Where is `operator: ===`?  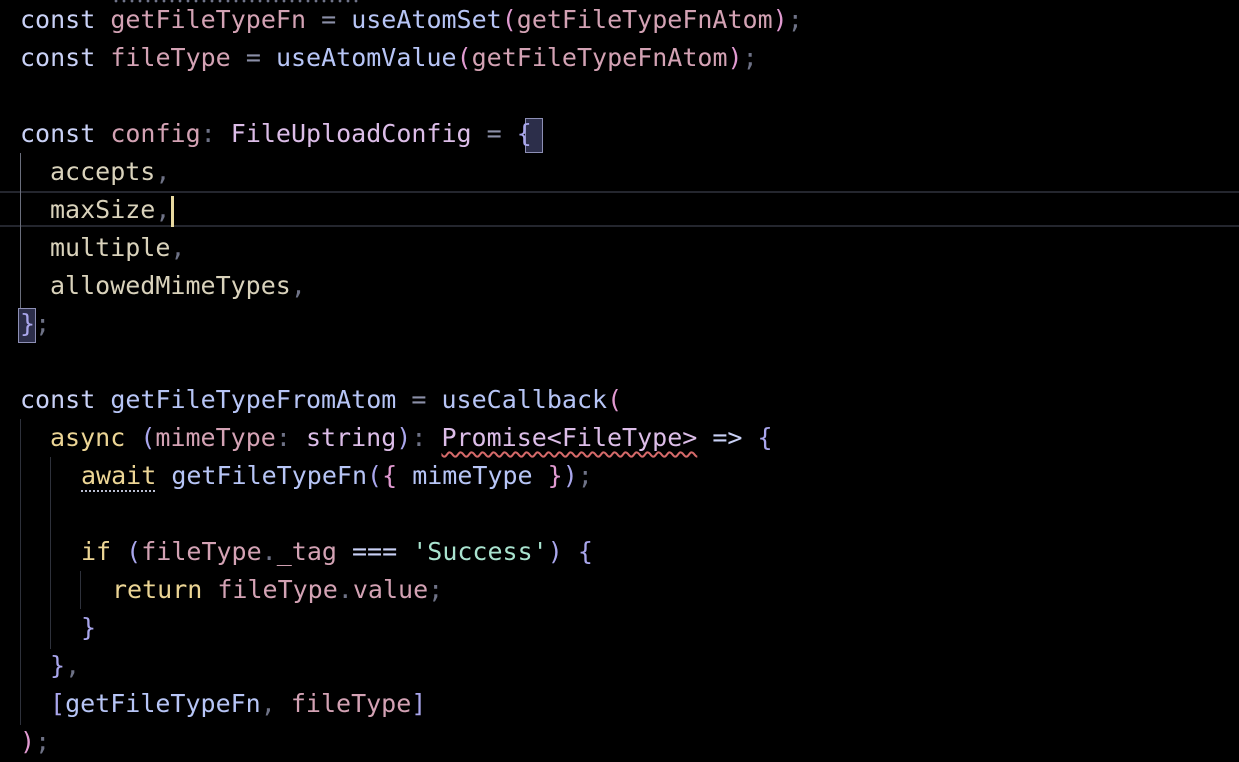 operator: === is located at coordinates (375, 551).